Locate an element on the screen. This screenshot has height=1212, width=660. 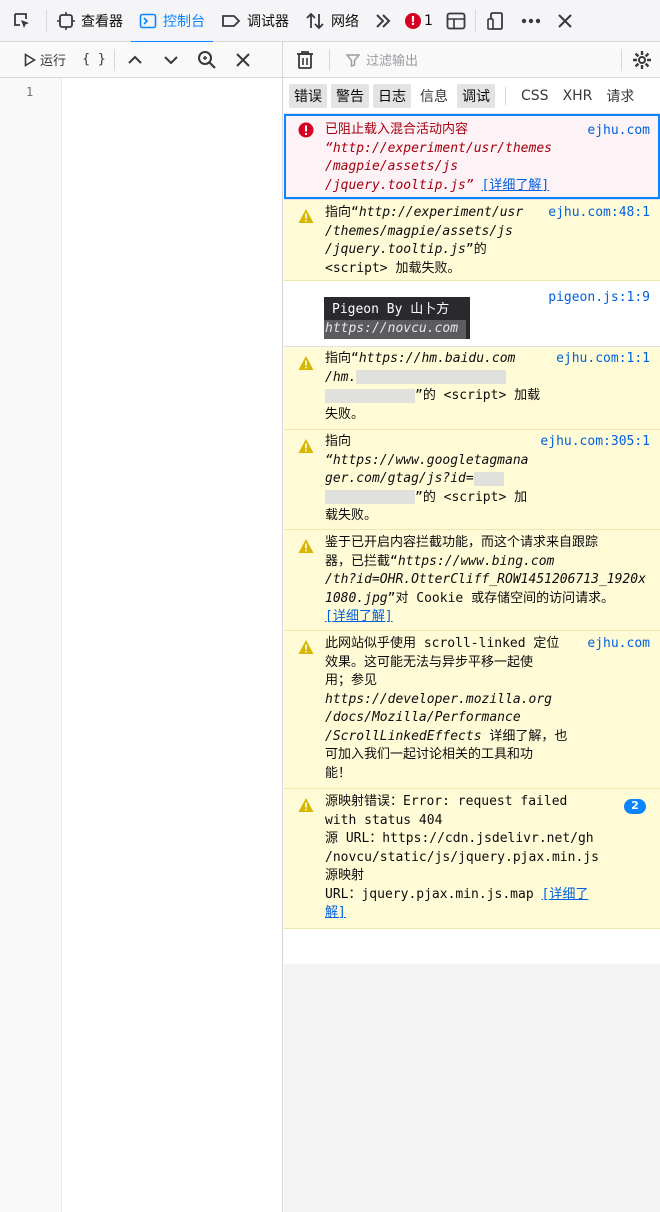
message-text: 详细了解，也 is located at coordinates (524, 736).